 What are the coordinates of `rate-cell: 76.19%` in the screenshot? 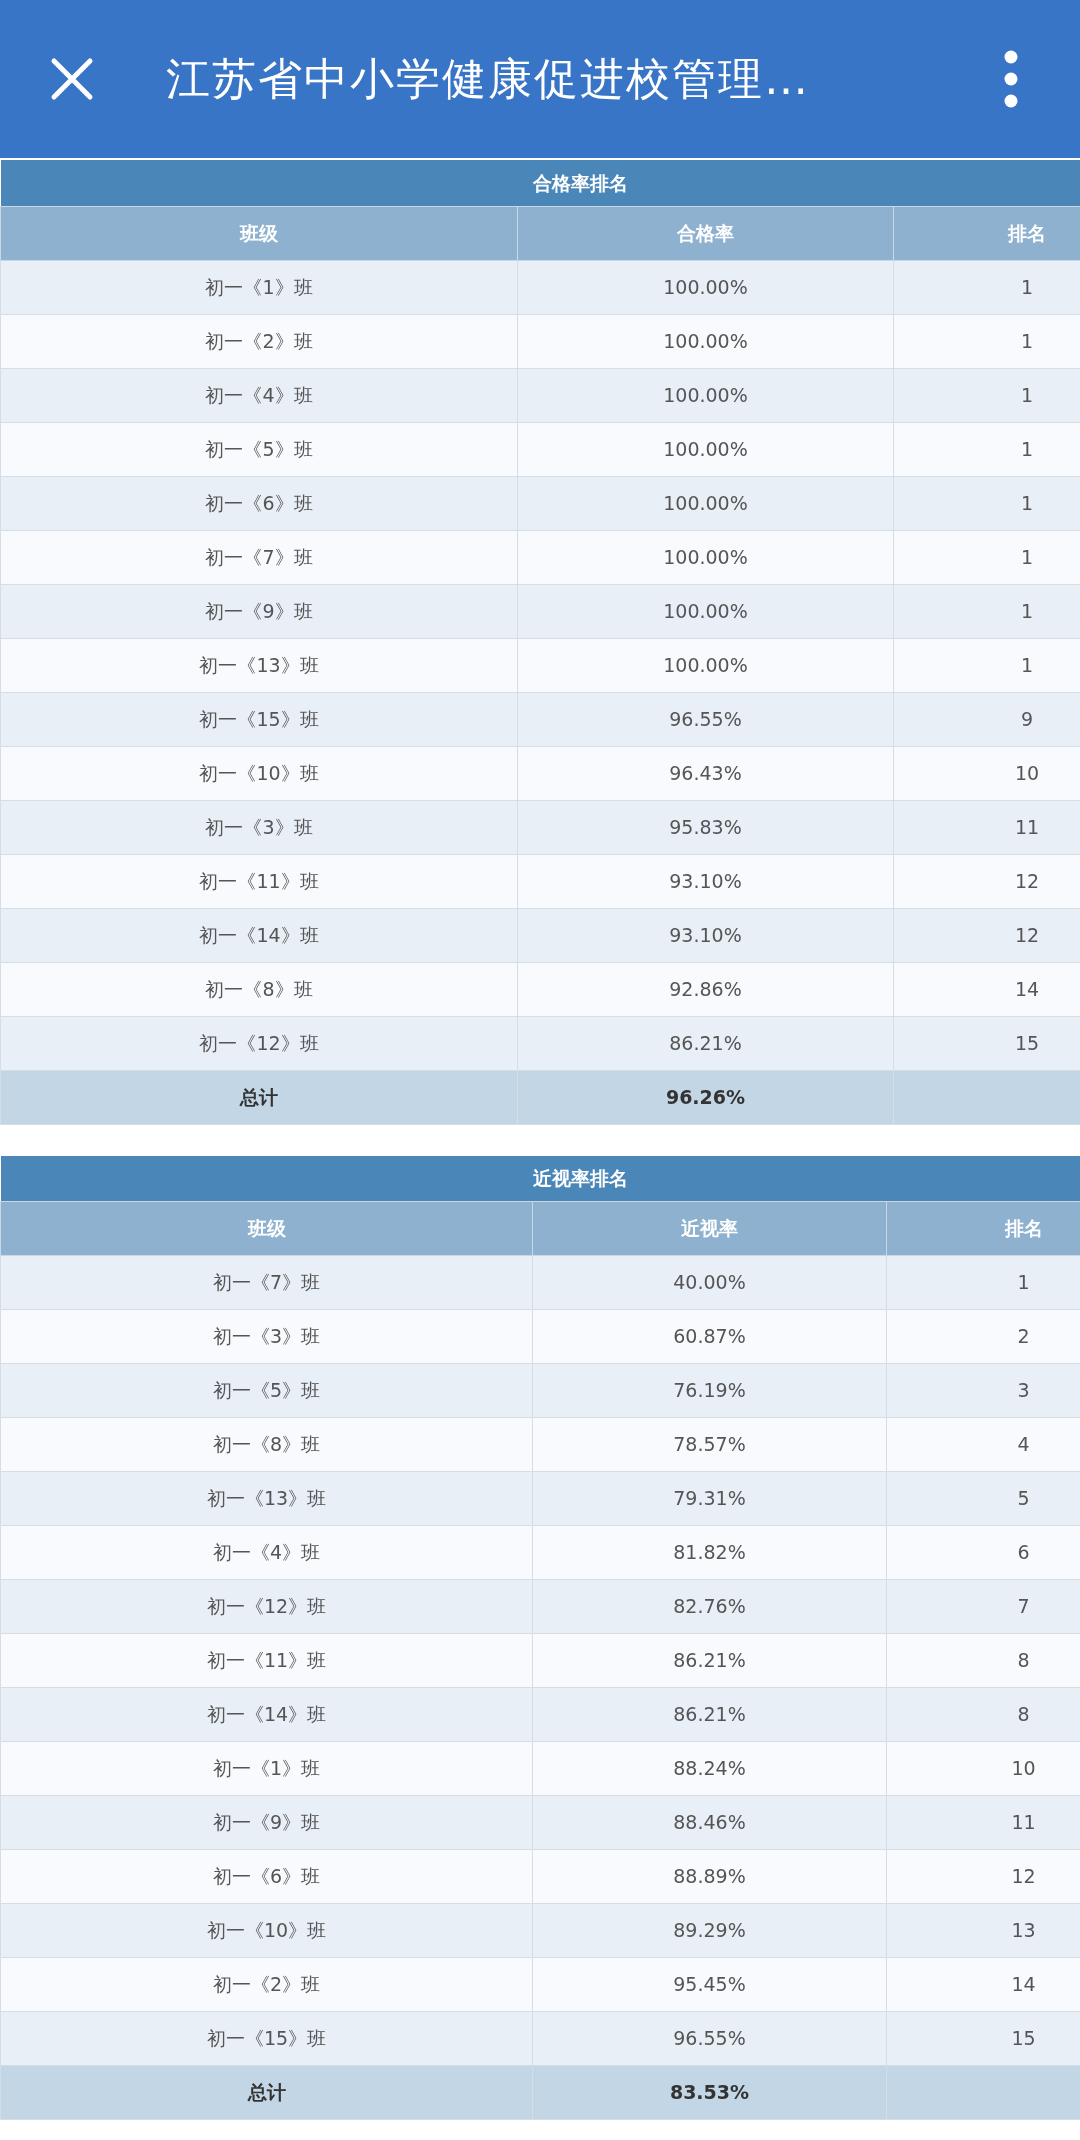 It's located at (709, 1390).